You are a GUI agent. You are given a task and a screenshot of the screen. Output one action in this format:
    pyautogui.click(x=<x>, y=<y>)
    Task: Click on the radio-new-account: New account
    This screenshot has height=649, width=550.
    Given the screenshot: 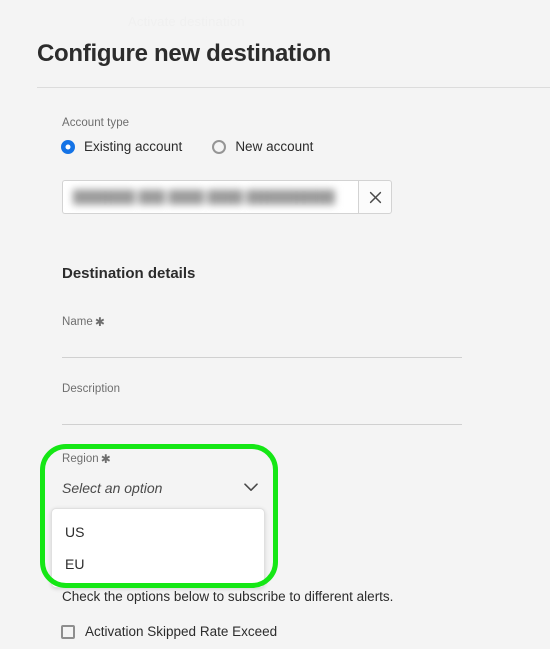 What is the action you would take?
    pyautogui.click(x=262, y=146)
    